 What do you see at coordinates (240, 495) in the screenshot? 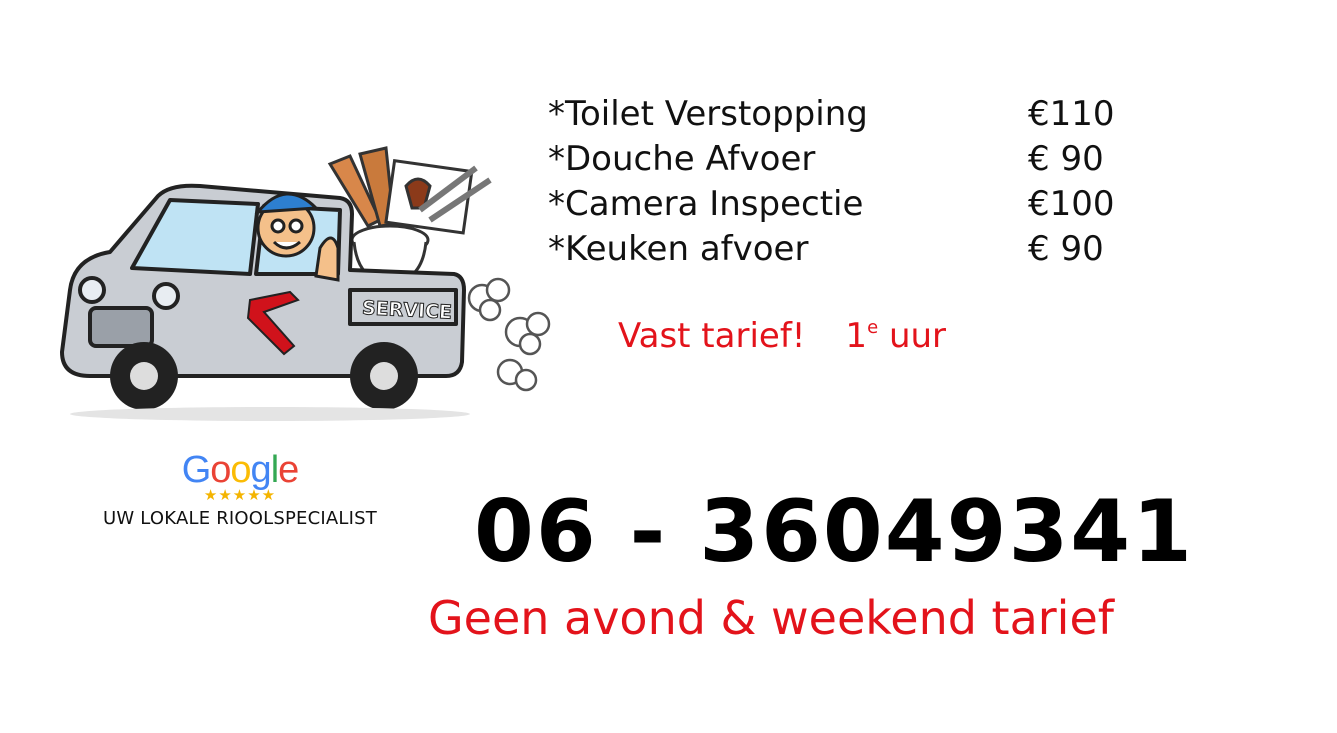
I see `rating-stars-icon: ★★★★★` at bounding box center [240, 495].